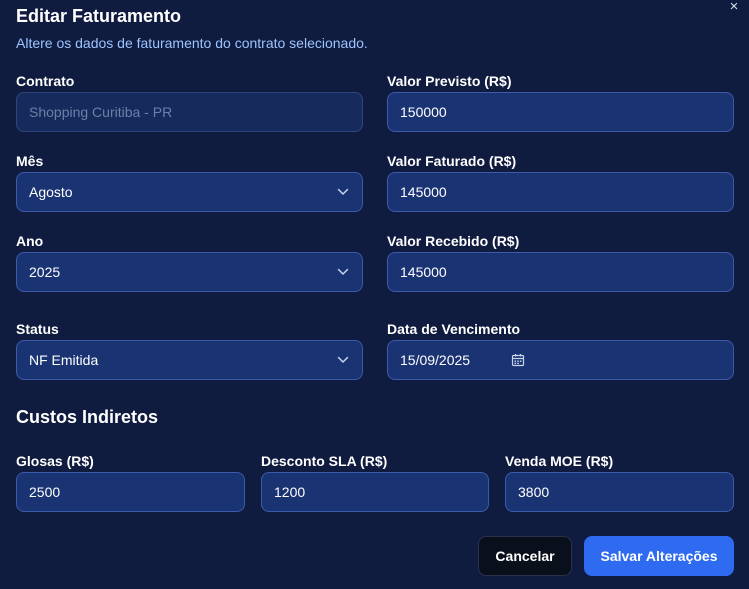  What do you see at coordinates (659, 556) in the screenshot?
I see `save-button: Salvar Alterações` at bounding box center [659, 556].